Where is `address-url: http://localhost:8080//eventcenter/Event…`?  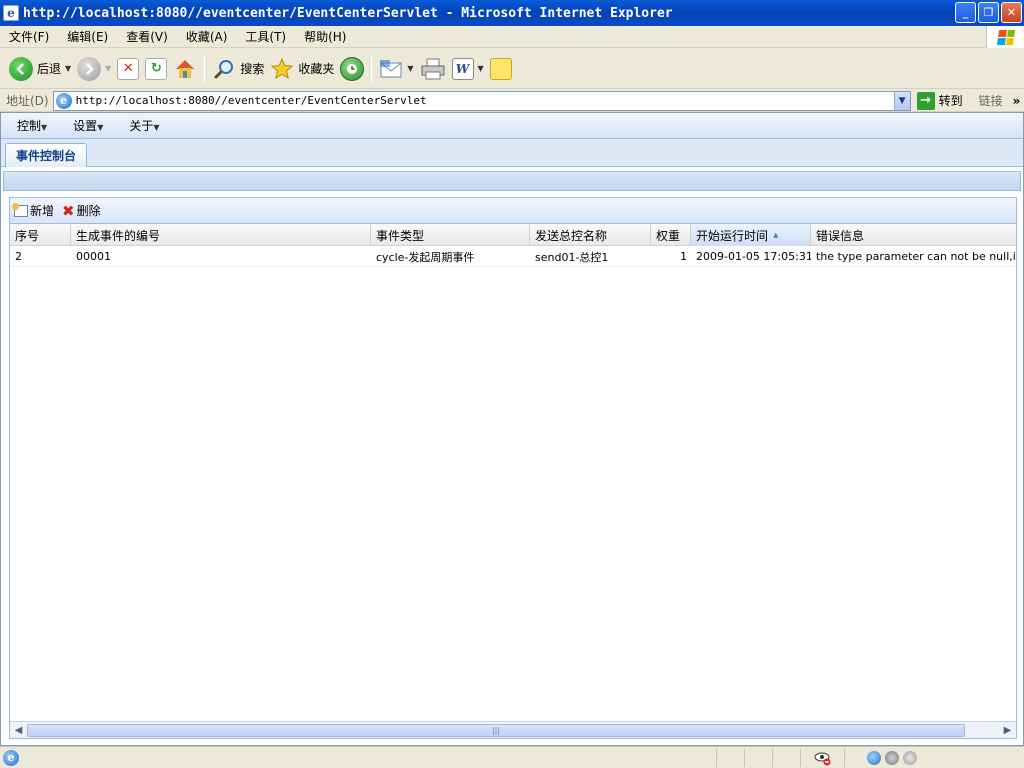 address-url: http://localhost:8080//eventcenter/Event… is located at coordinates (485, 100).